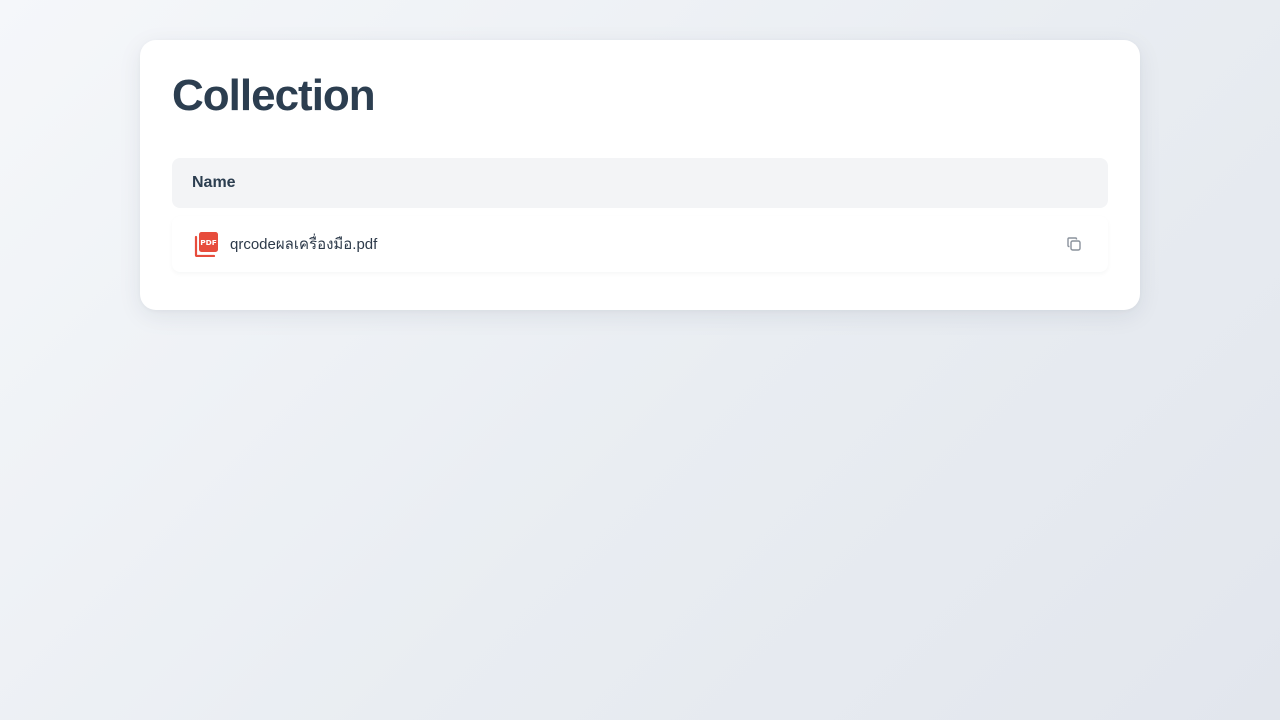 The height and width of the screenshot is (720, 1280). Describe the element at coordinates (645, 244) in the screenshot. I see `file-name: qrcodeผลเครื่องมือ.pdf` at that location.